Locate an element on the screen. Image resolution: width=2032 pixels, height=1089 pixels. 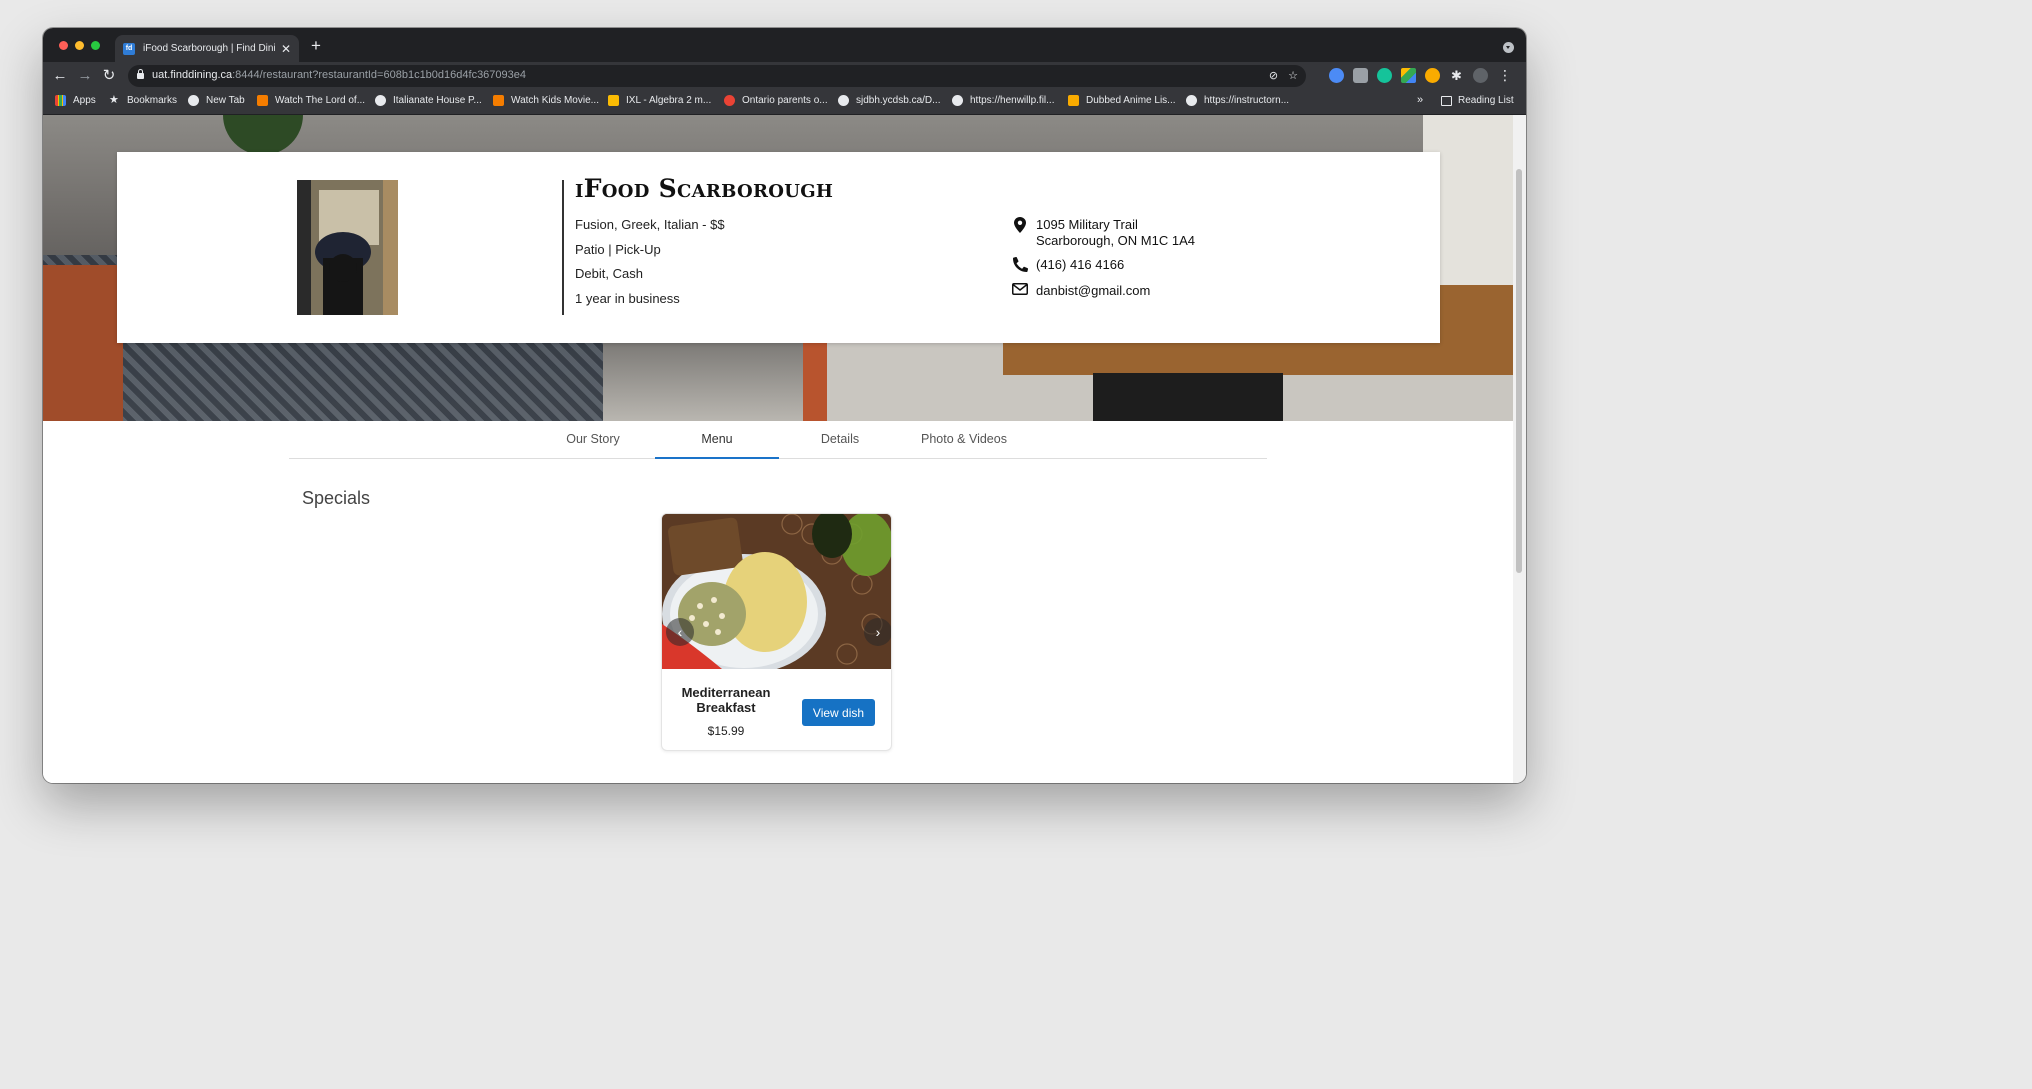
years-in-business-text: 1 year in business is located at coordinates (627, 298).